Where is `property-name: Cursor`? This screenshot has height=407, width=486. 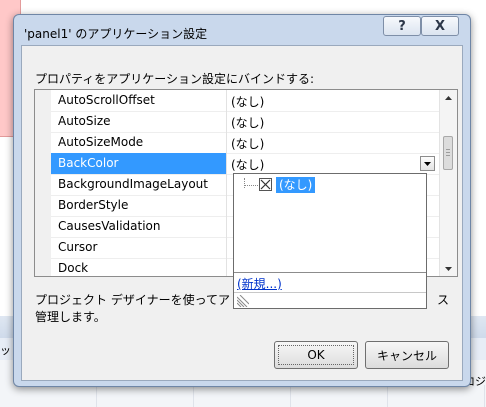
property-name: Cursor is located at coordinates (78, 247).